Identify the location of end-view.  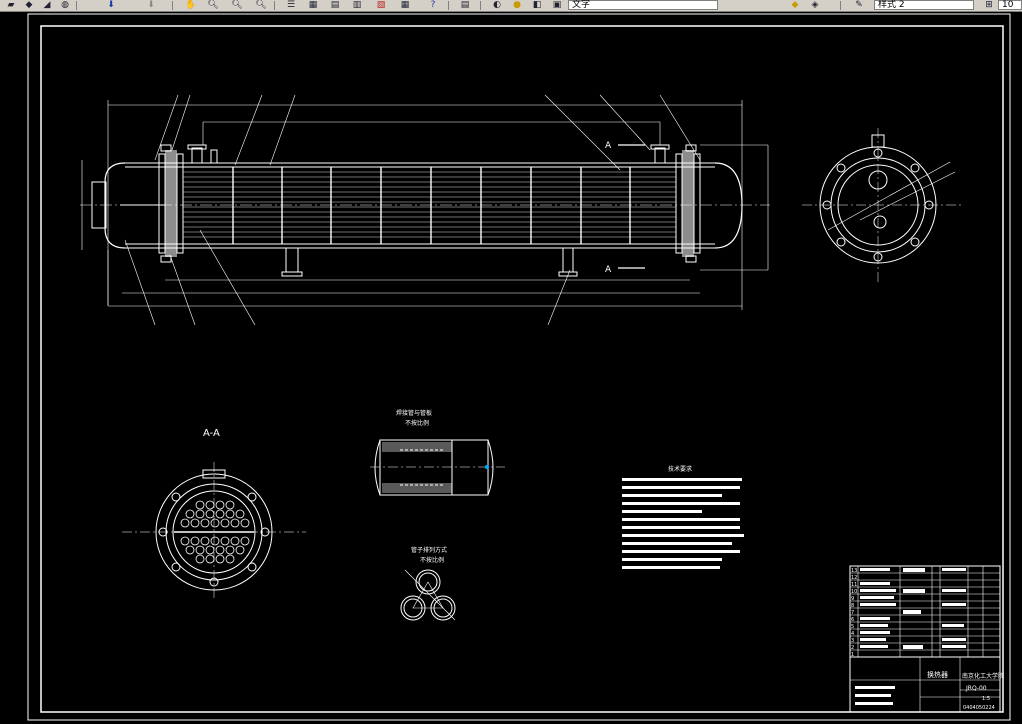
(882, 205).